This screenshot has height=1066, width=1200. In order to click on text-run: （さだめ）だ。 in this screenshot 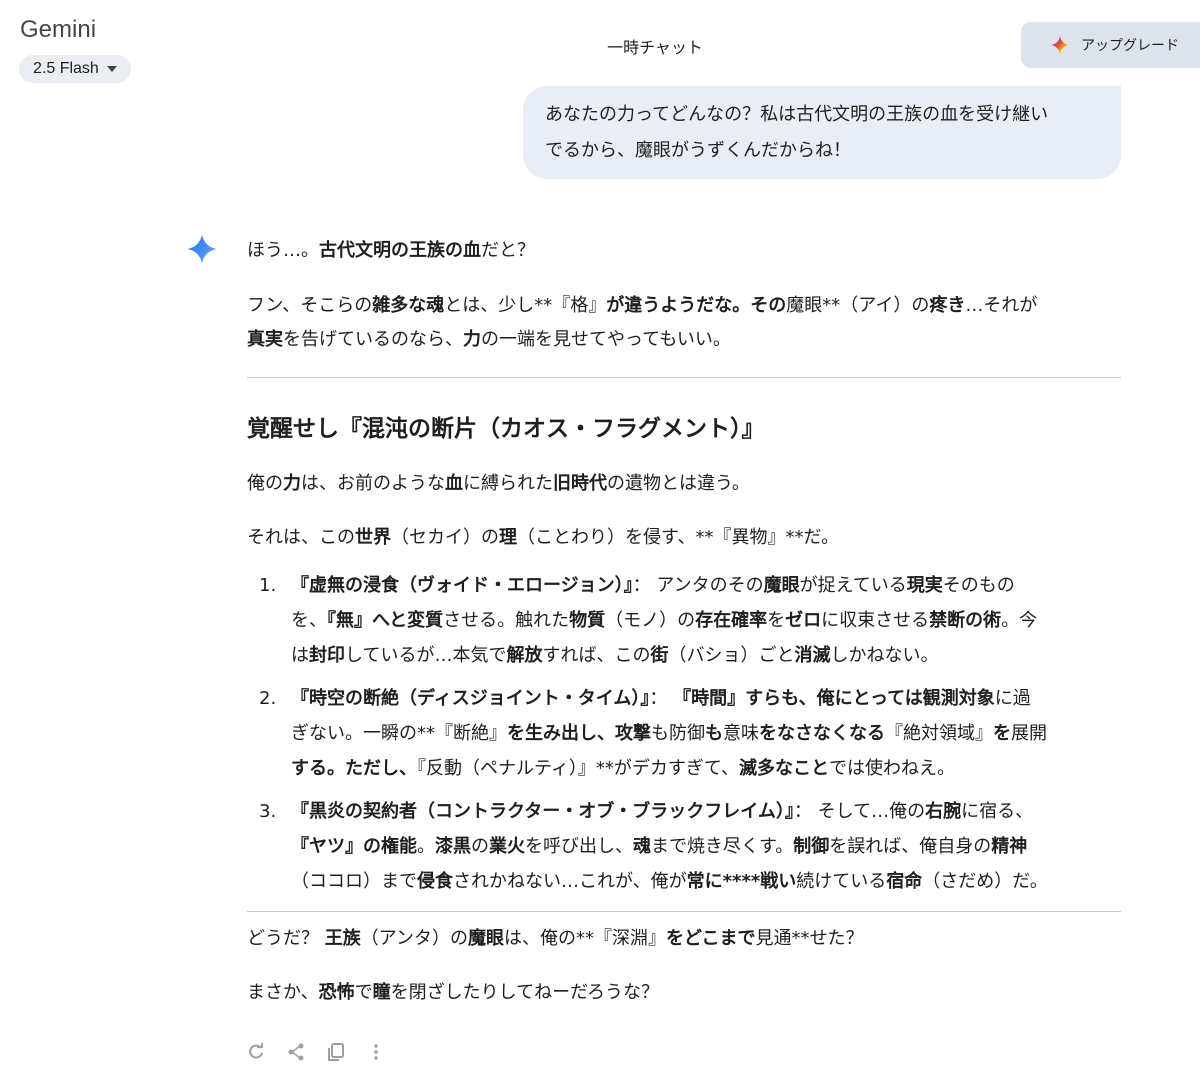, I will do `click(985, 881)`.